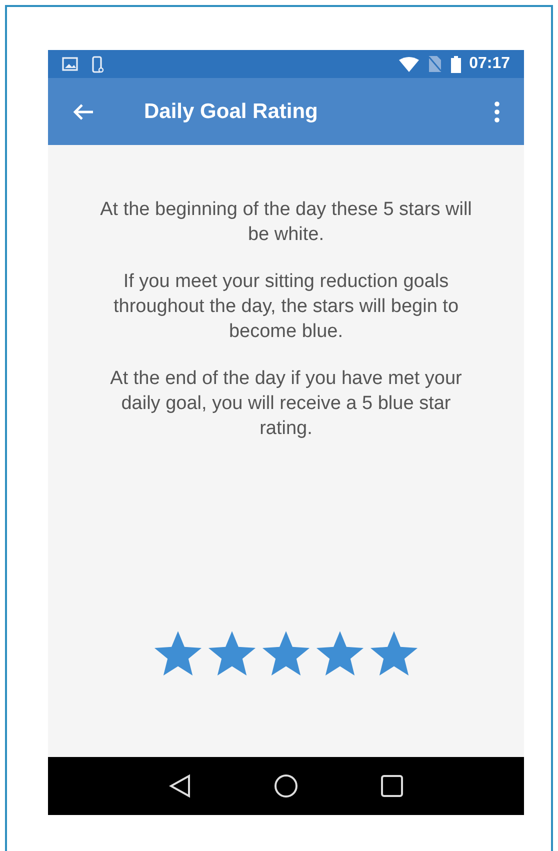 The width and height of the screenshot is (558, 851). I want to click on overflow-menu-icon, so click(497, 111).